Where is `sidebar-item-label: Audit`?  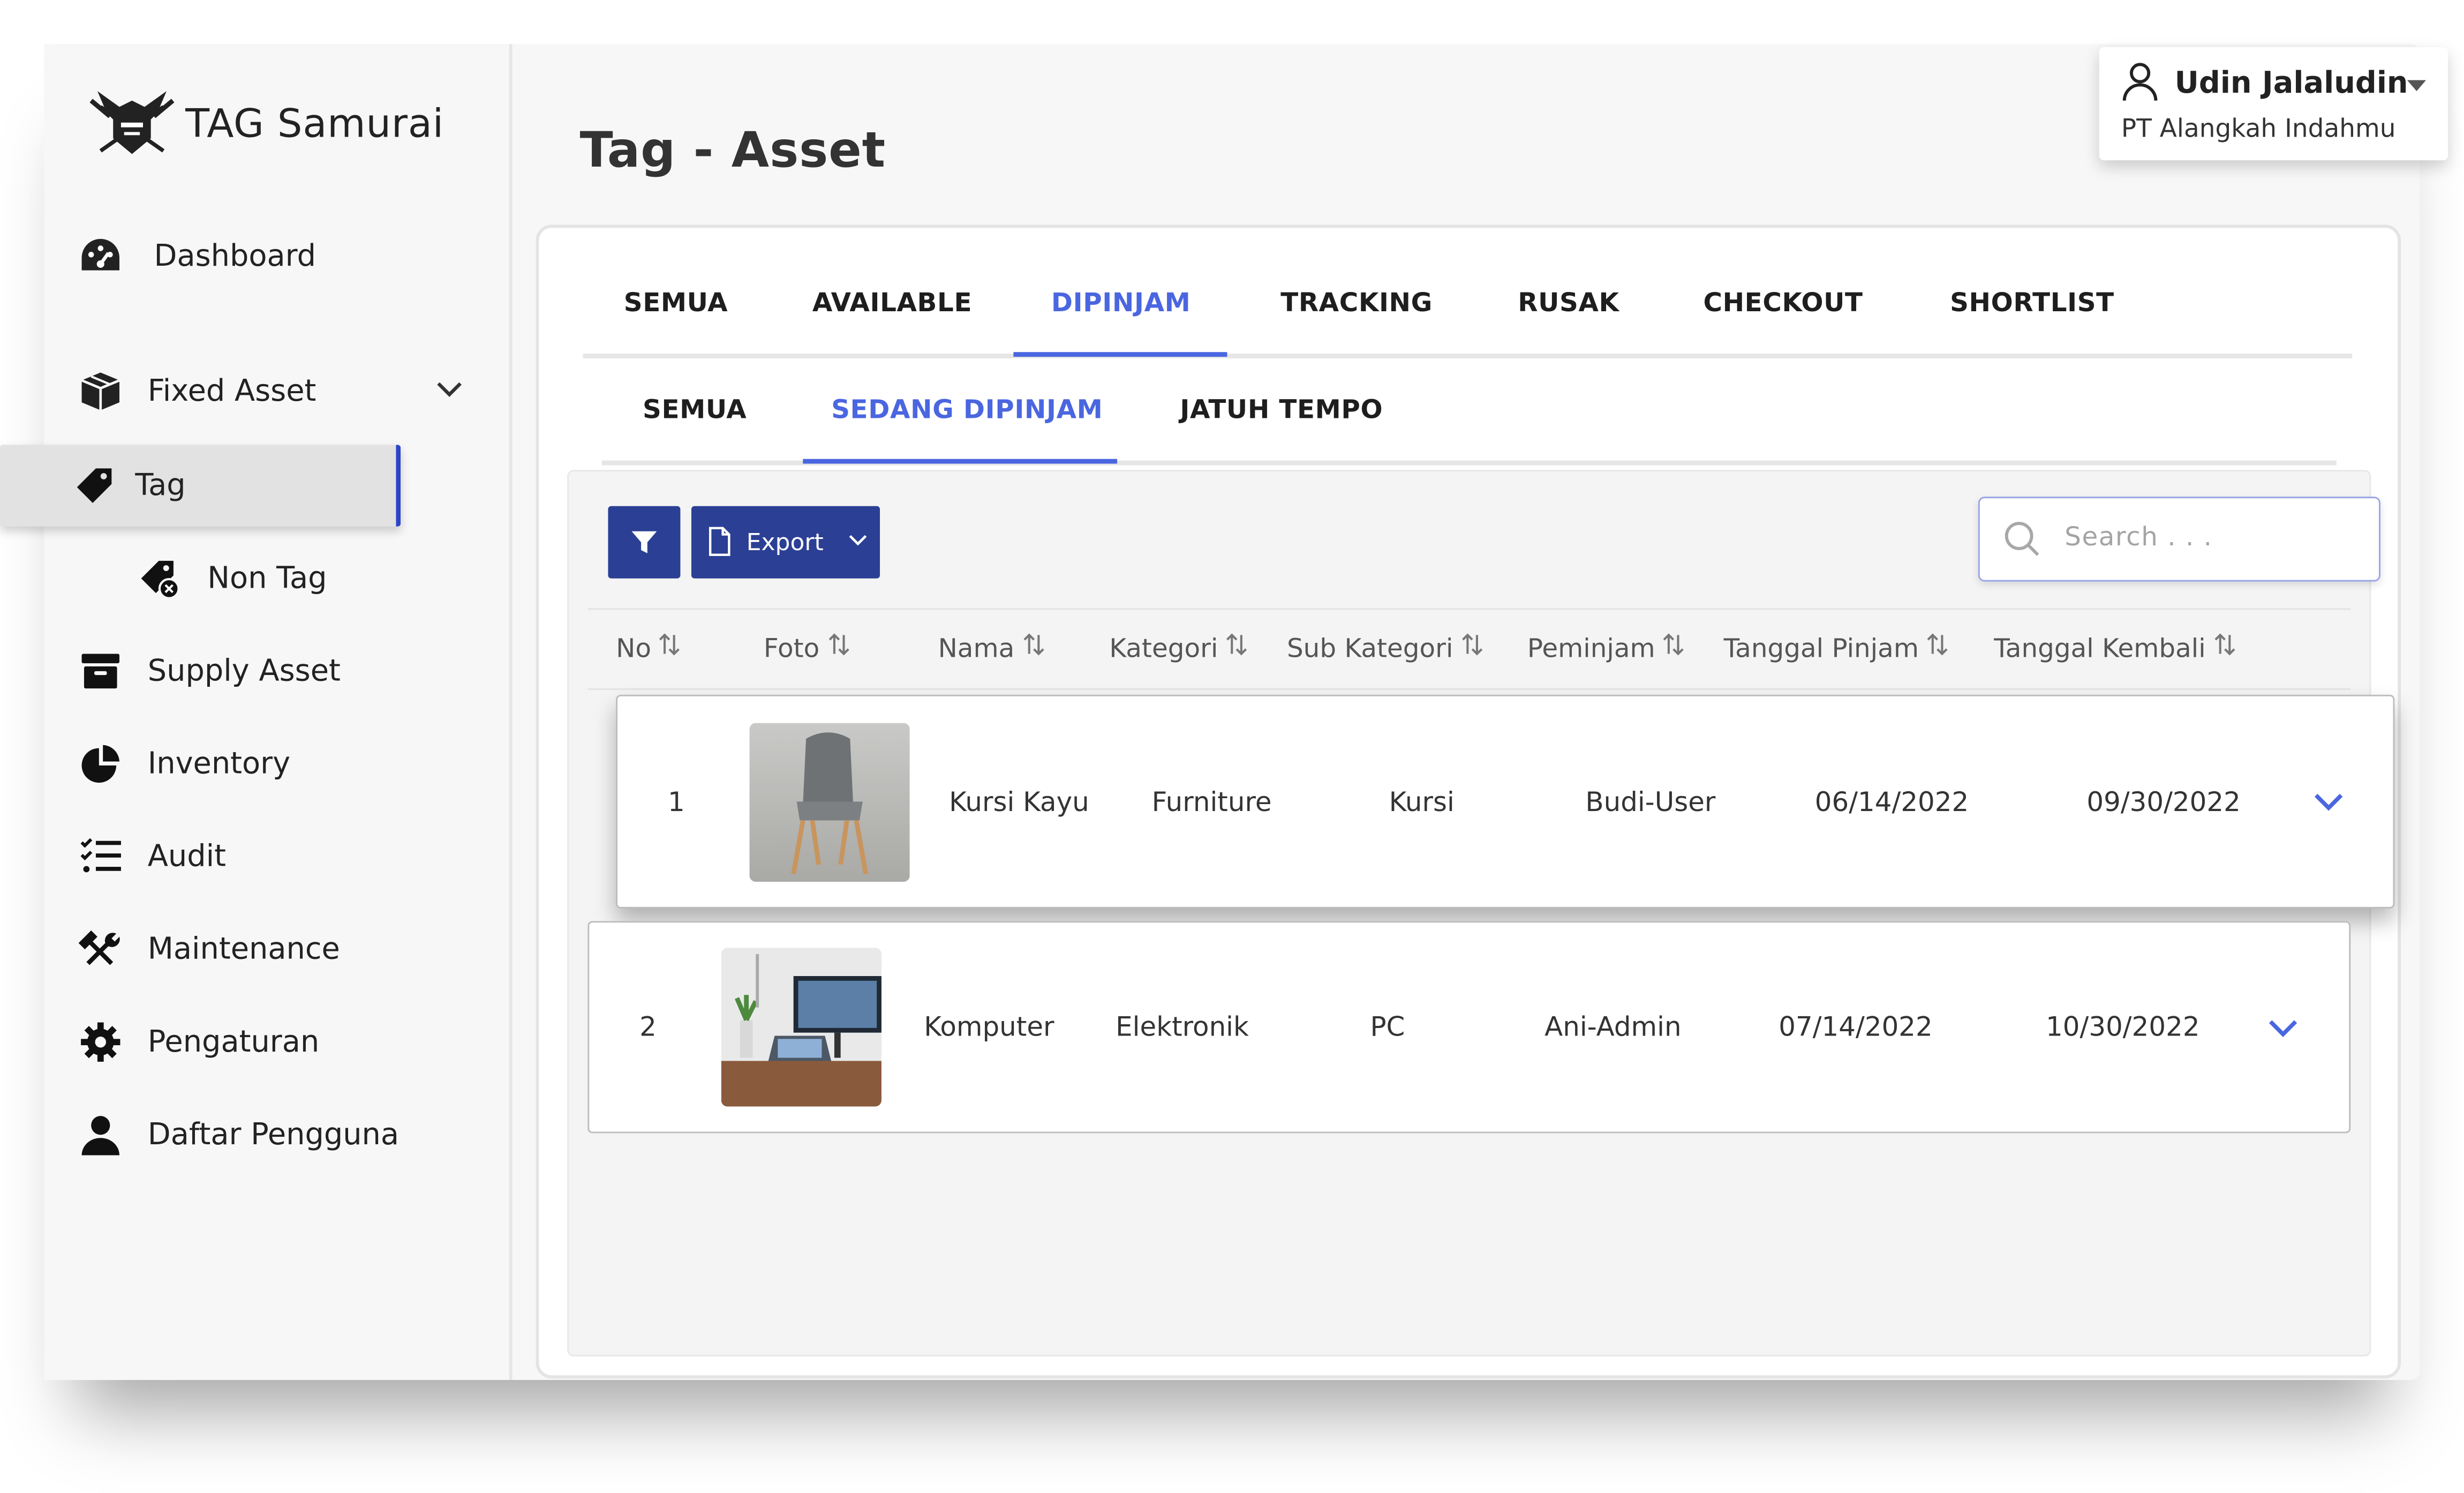
sidebar-item-label: Audit is located at coordinates (187, 856).